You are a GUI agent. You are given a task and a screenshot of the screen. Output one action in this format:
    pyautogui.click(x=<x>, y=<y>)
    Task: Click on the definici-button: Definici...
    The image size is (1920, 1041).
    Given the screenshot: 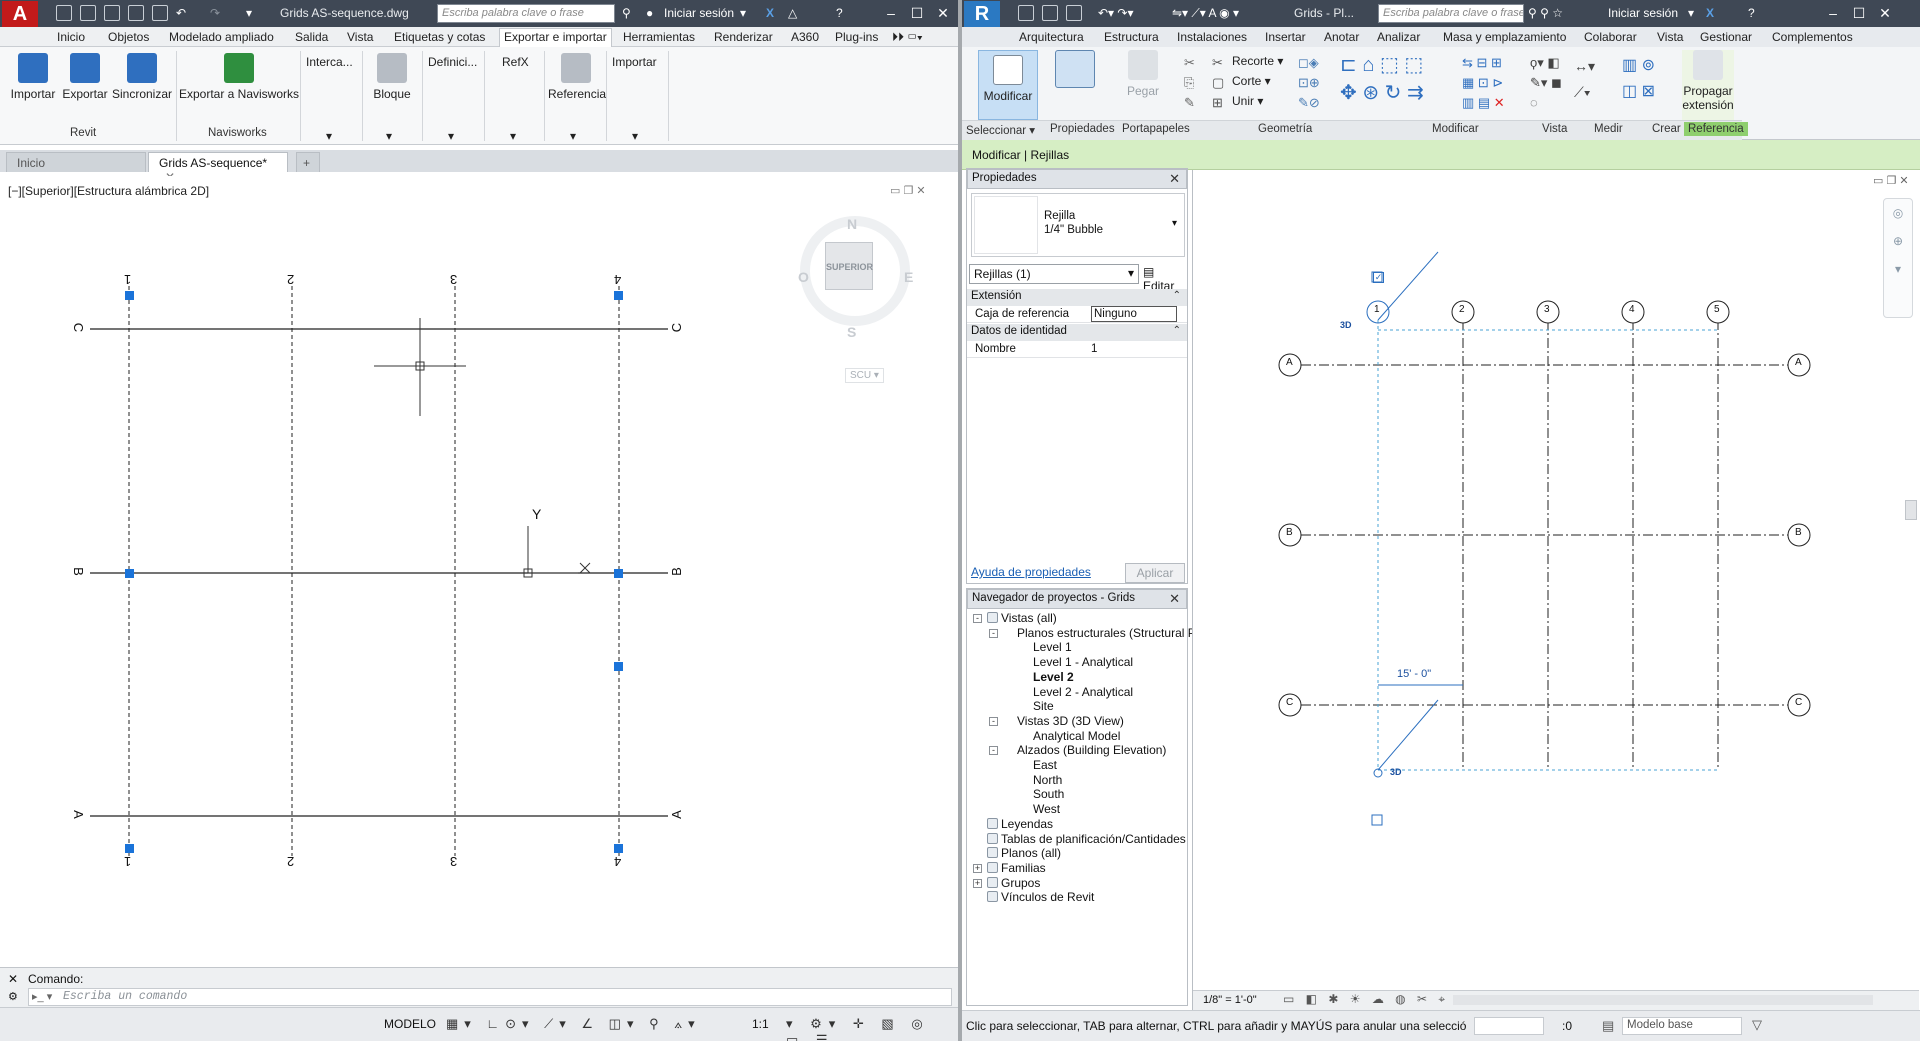 What is the action you would take?
    pyautogui.click(x=452, y=62)
    